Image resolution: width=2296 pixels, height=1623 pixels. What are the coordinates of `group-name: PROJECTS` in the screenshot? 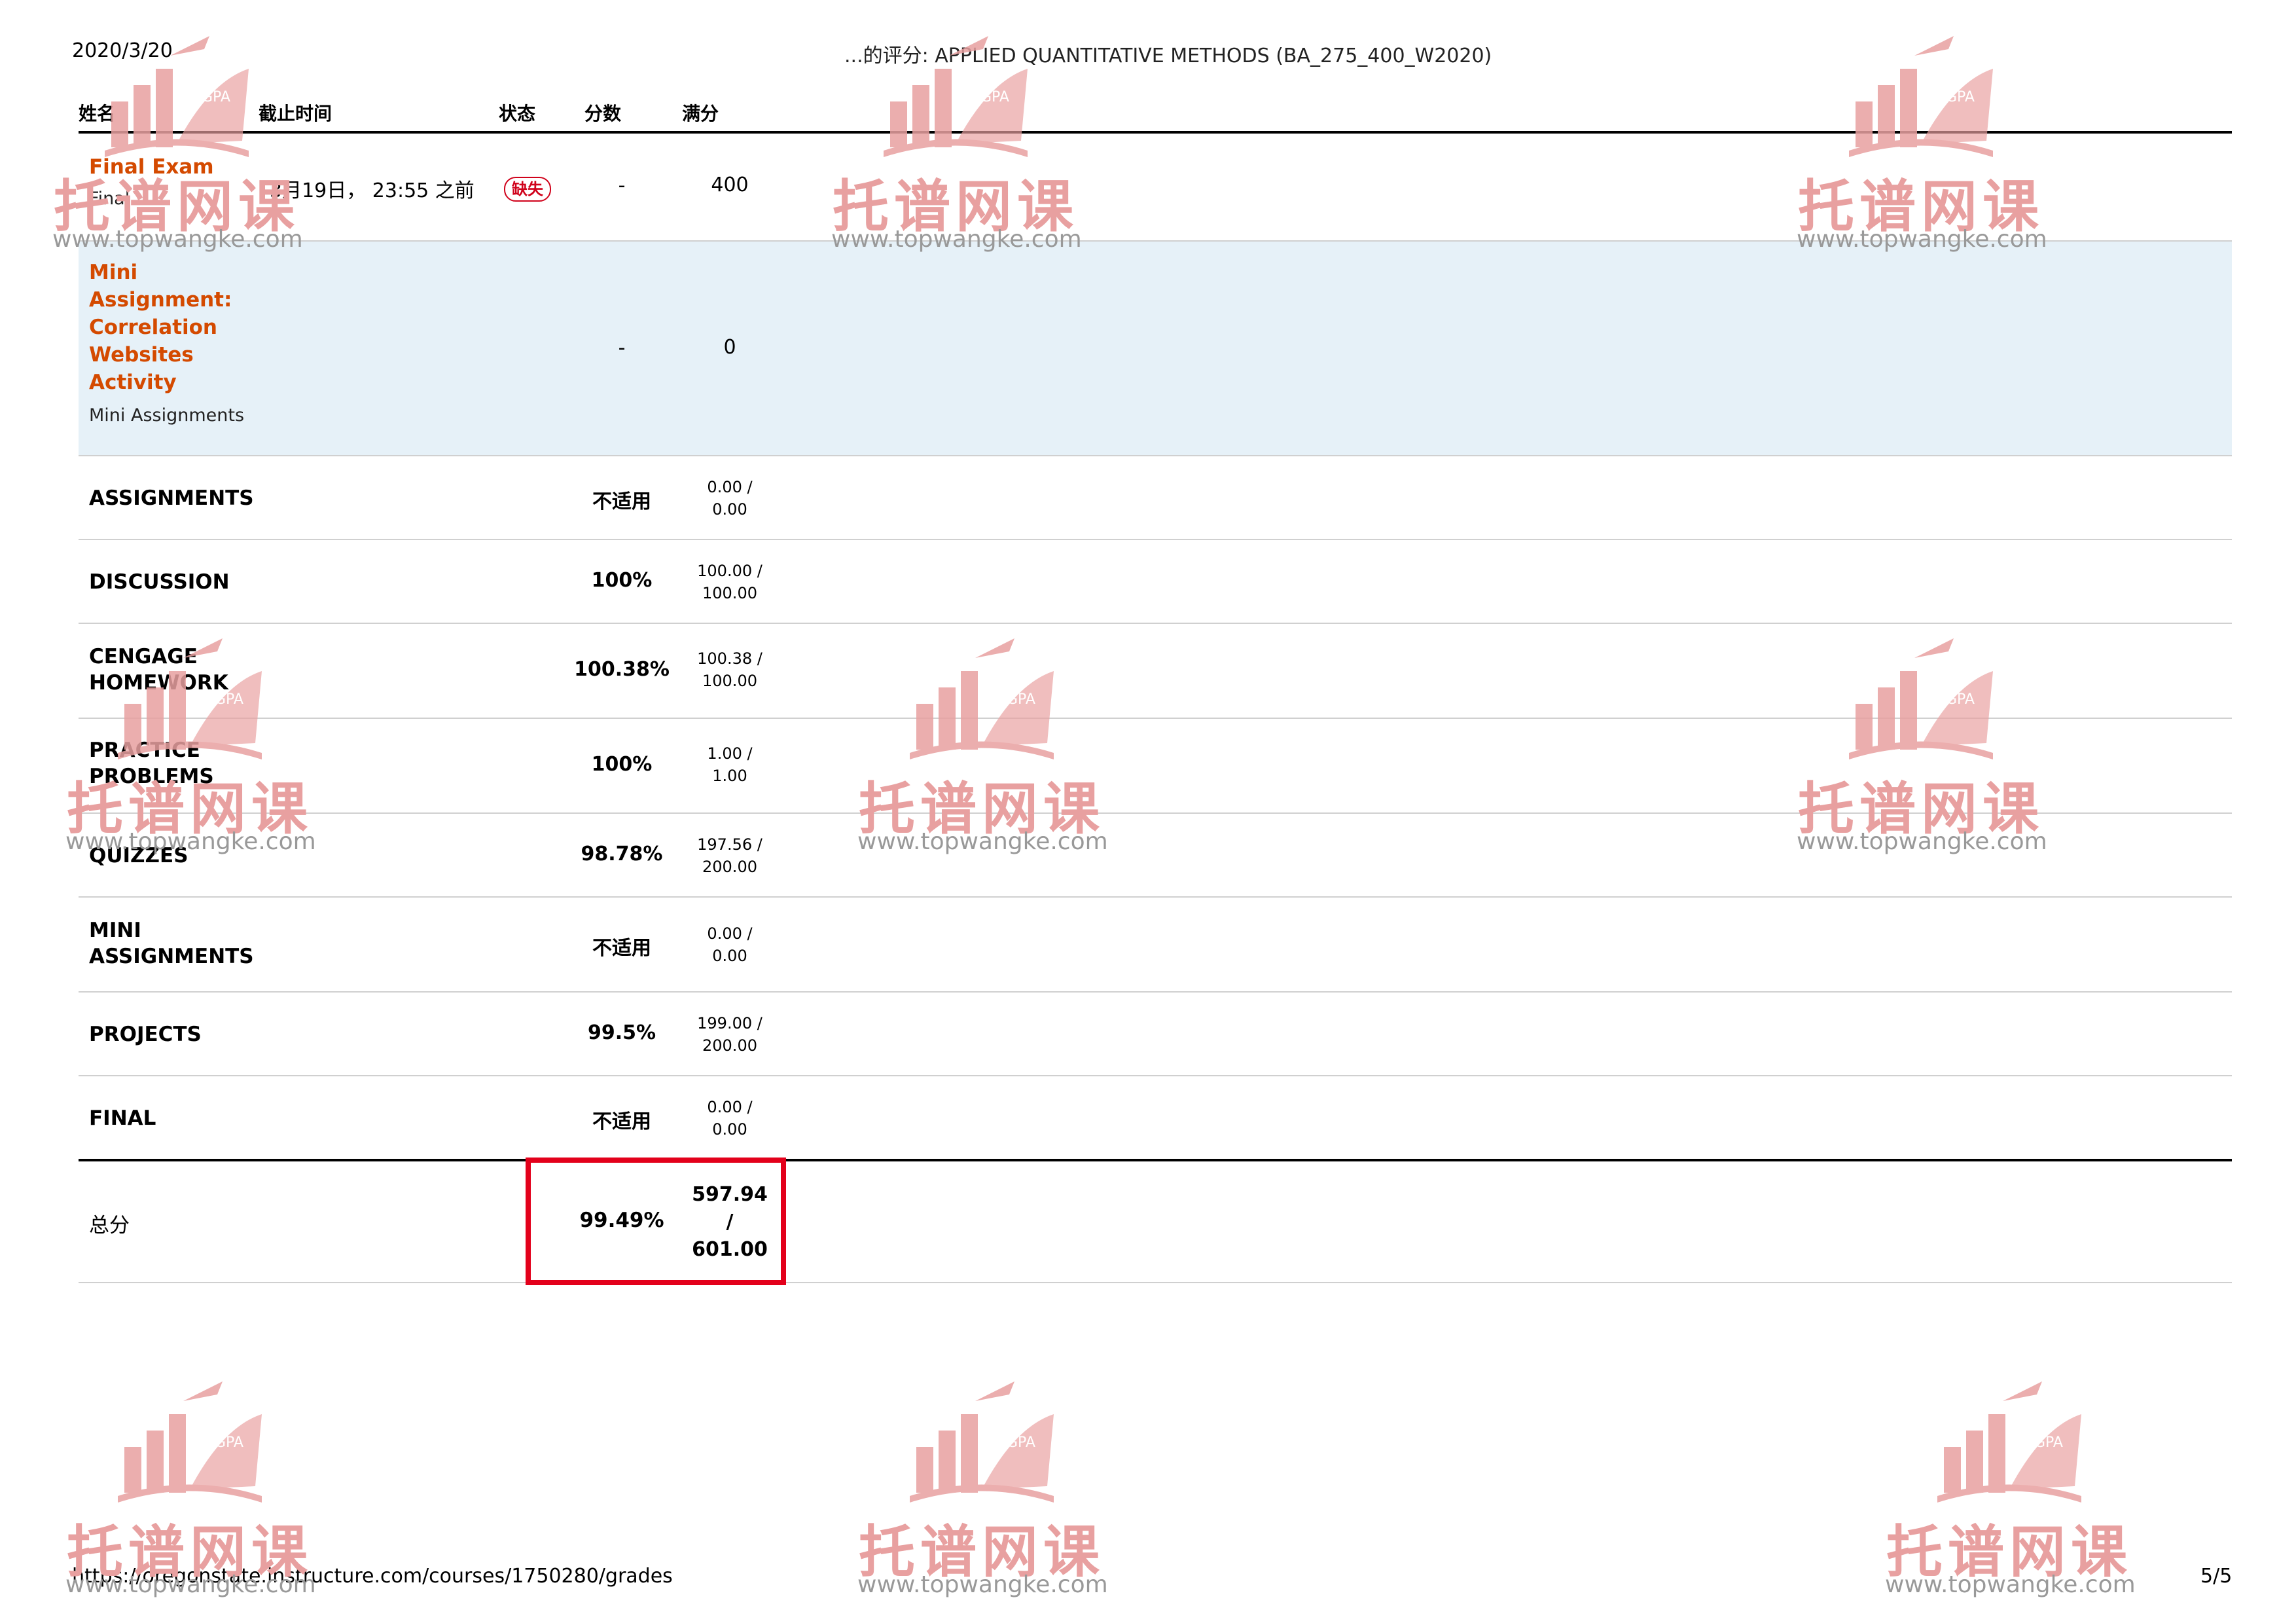 It's located at (145, 1034).